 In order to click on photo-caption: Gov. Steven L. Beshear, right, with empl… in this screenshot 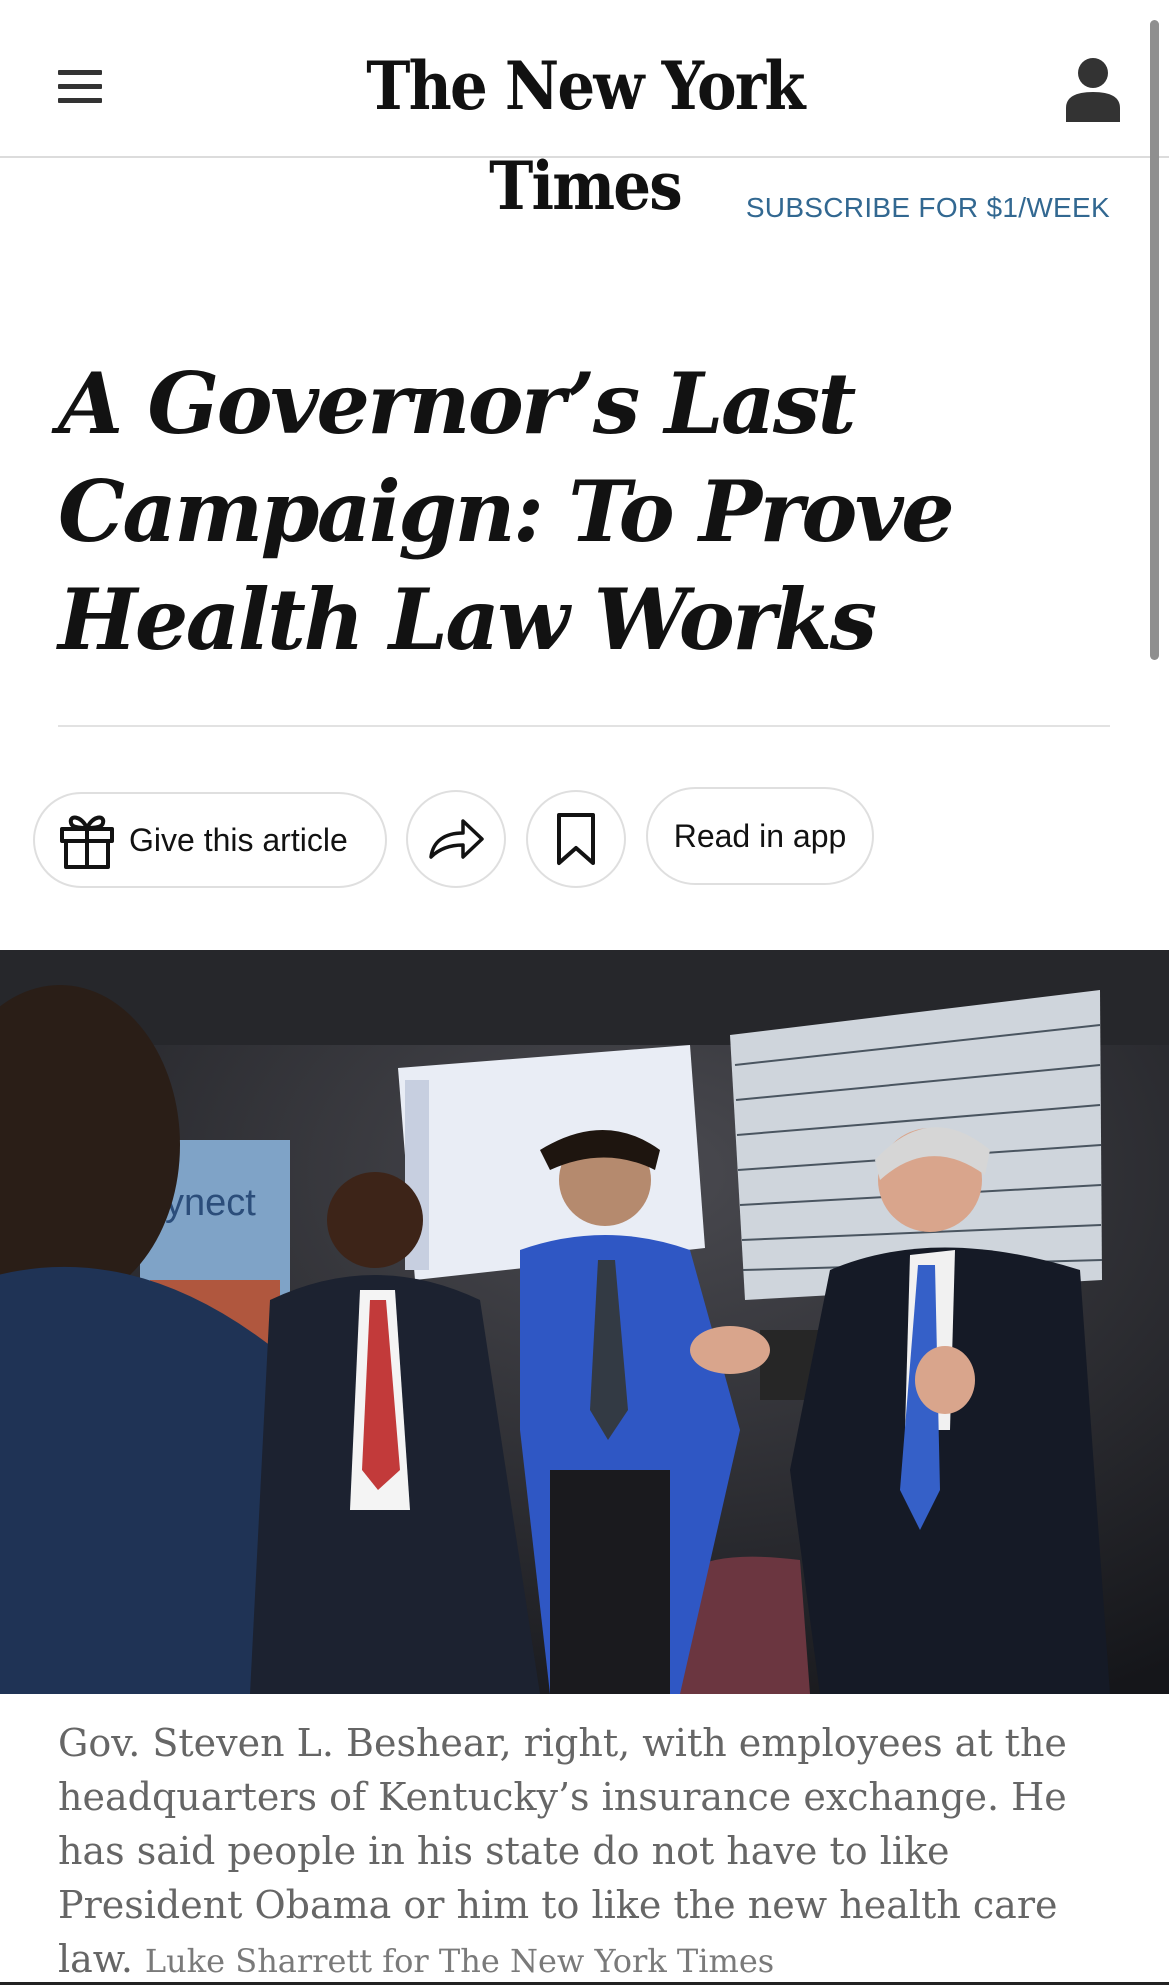, I will do `click(593, 1850)`.